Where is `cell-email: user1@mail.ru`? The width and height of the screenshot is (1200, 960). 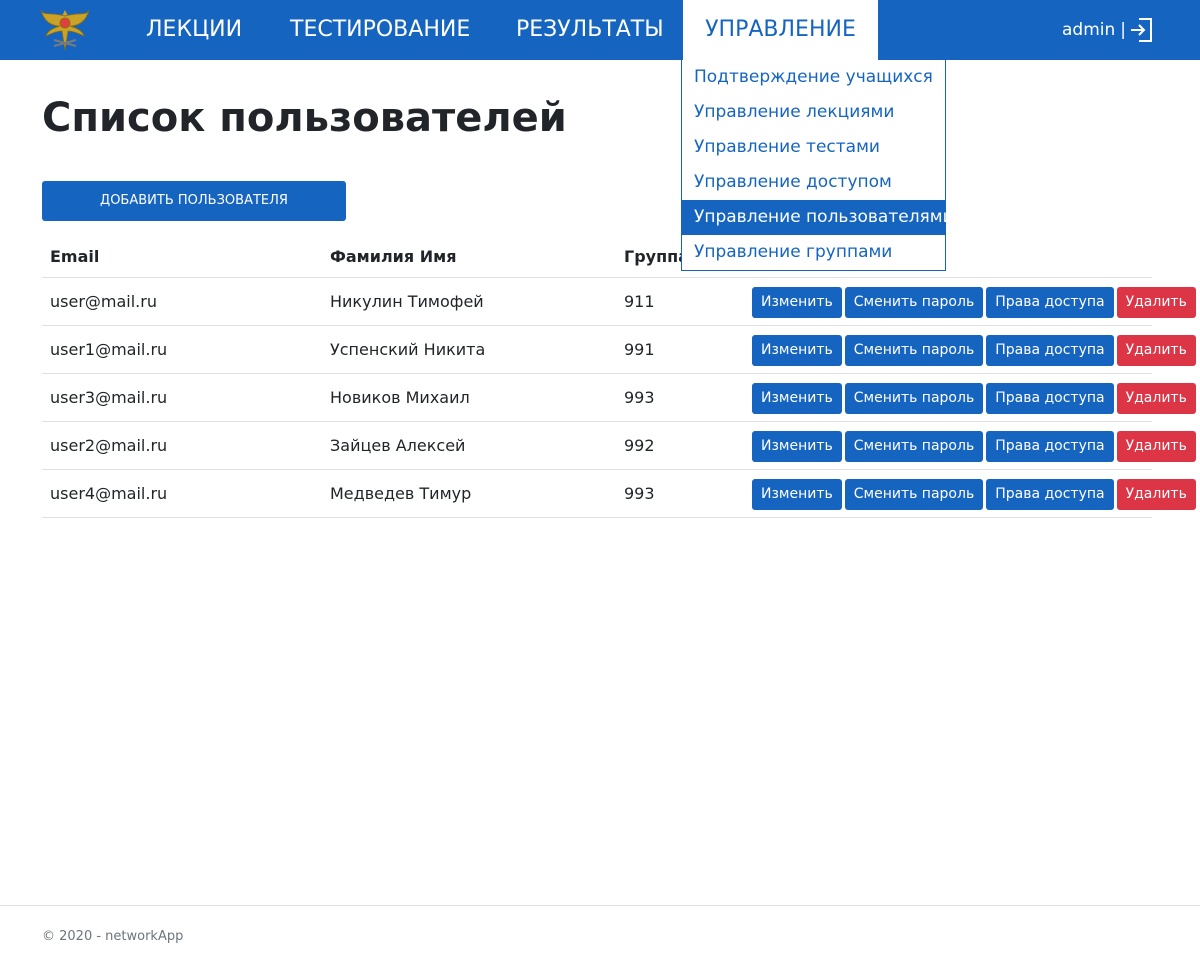 cell-email: user1@mail.ru is located at coordinates (109, 349).